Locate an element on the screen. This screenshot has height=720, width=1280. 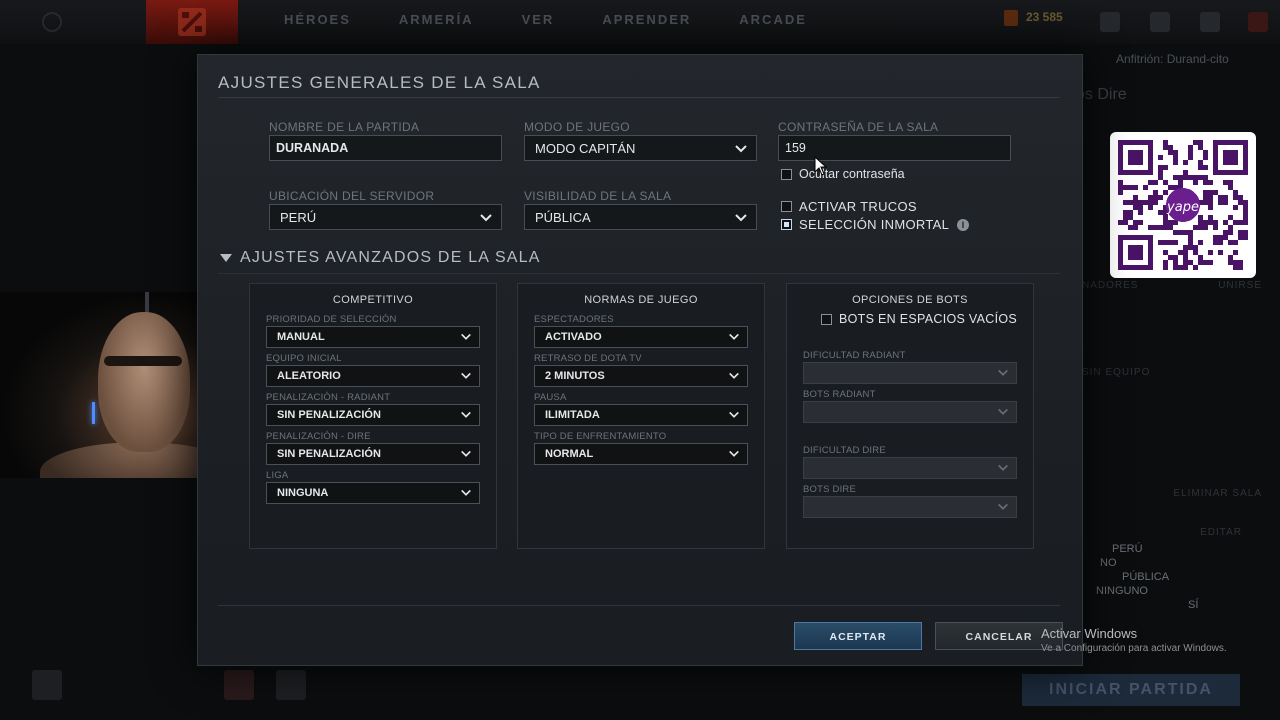
nav-watch: VER is located at coordinates (538, 19).